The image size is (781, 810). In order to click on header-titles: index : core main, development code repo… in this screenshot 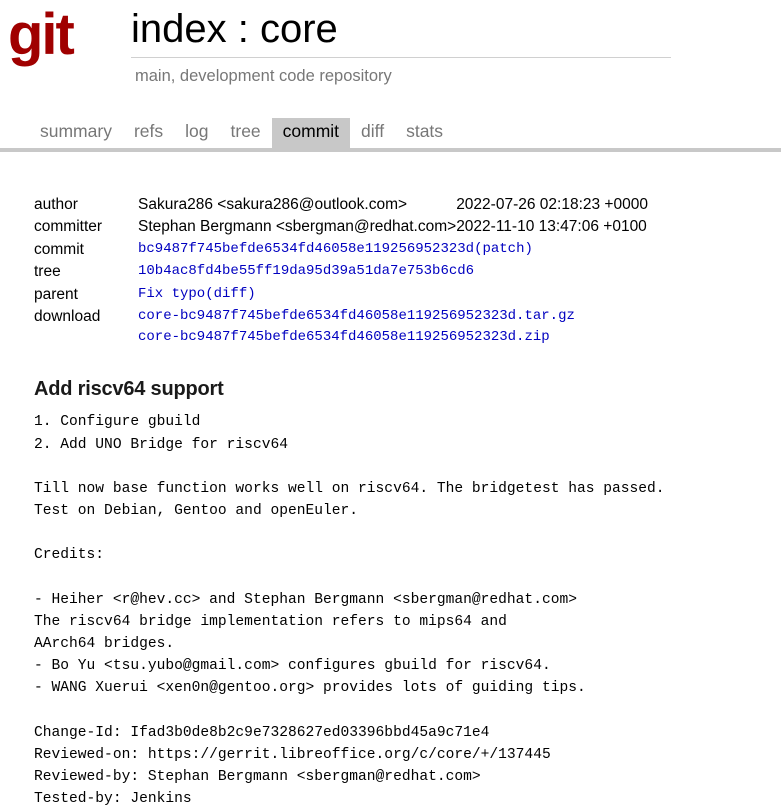, I will do `click(401, 46)`.